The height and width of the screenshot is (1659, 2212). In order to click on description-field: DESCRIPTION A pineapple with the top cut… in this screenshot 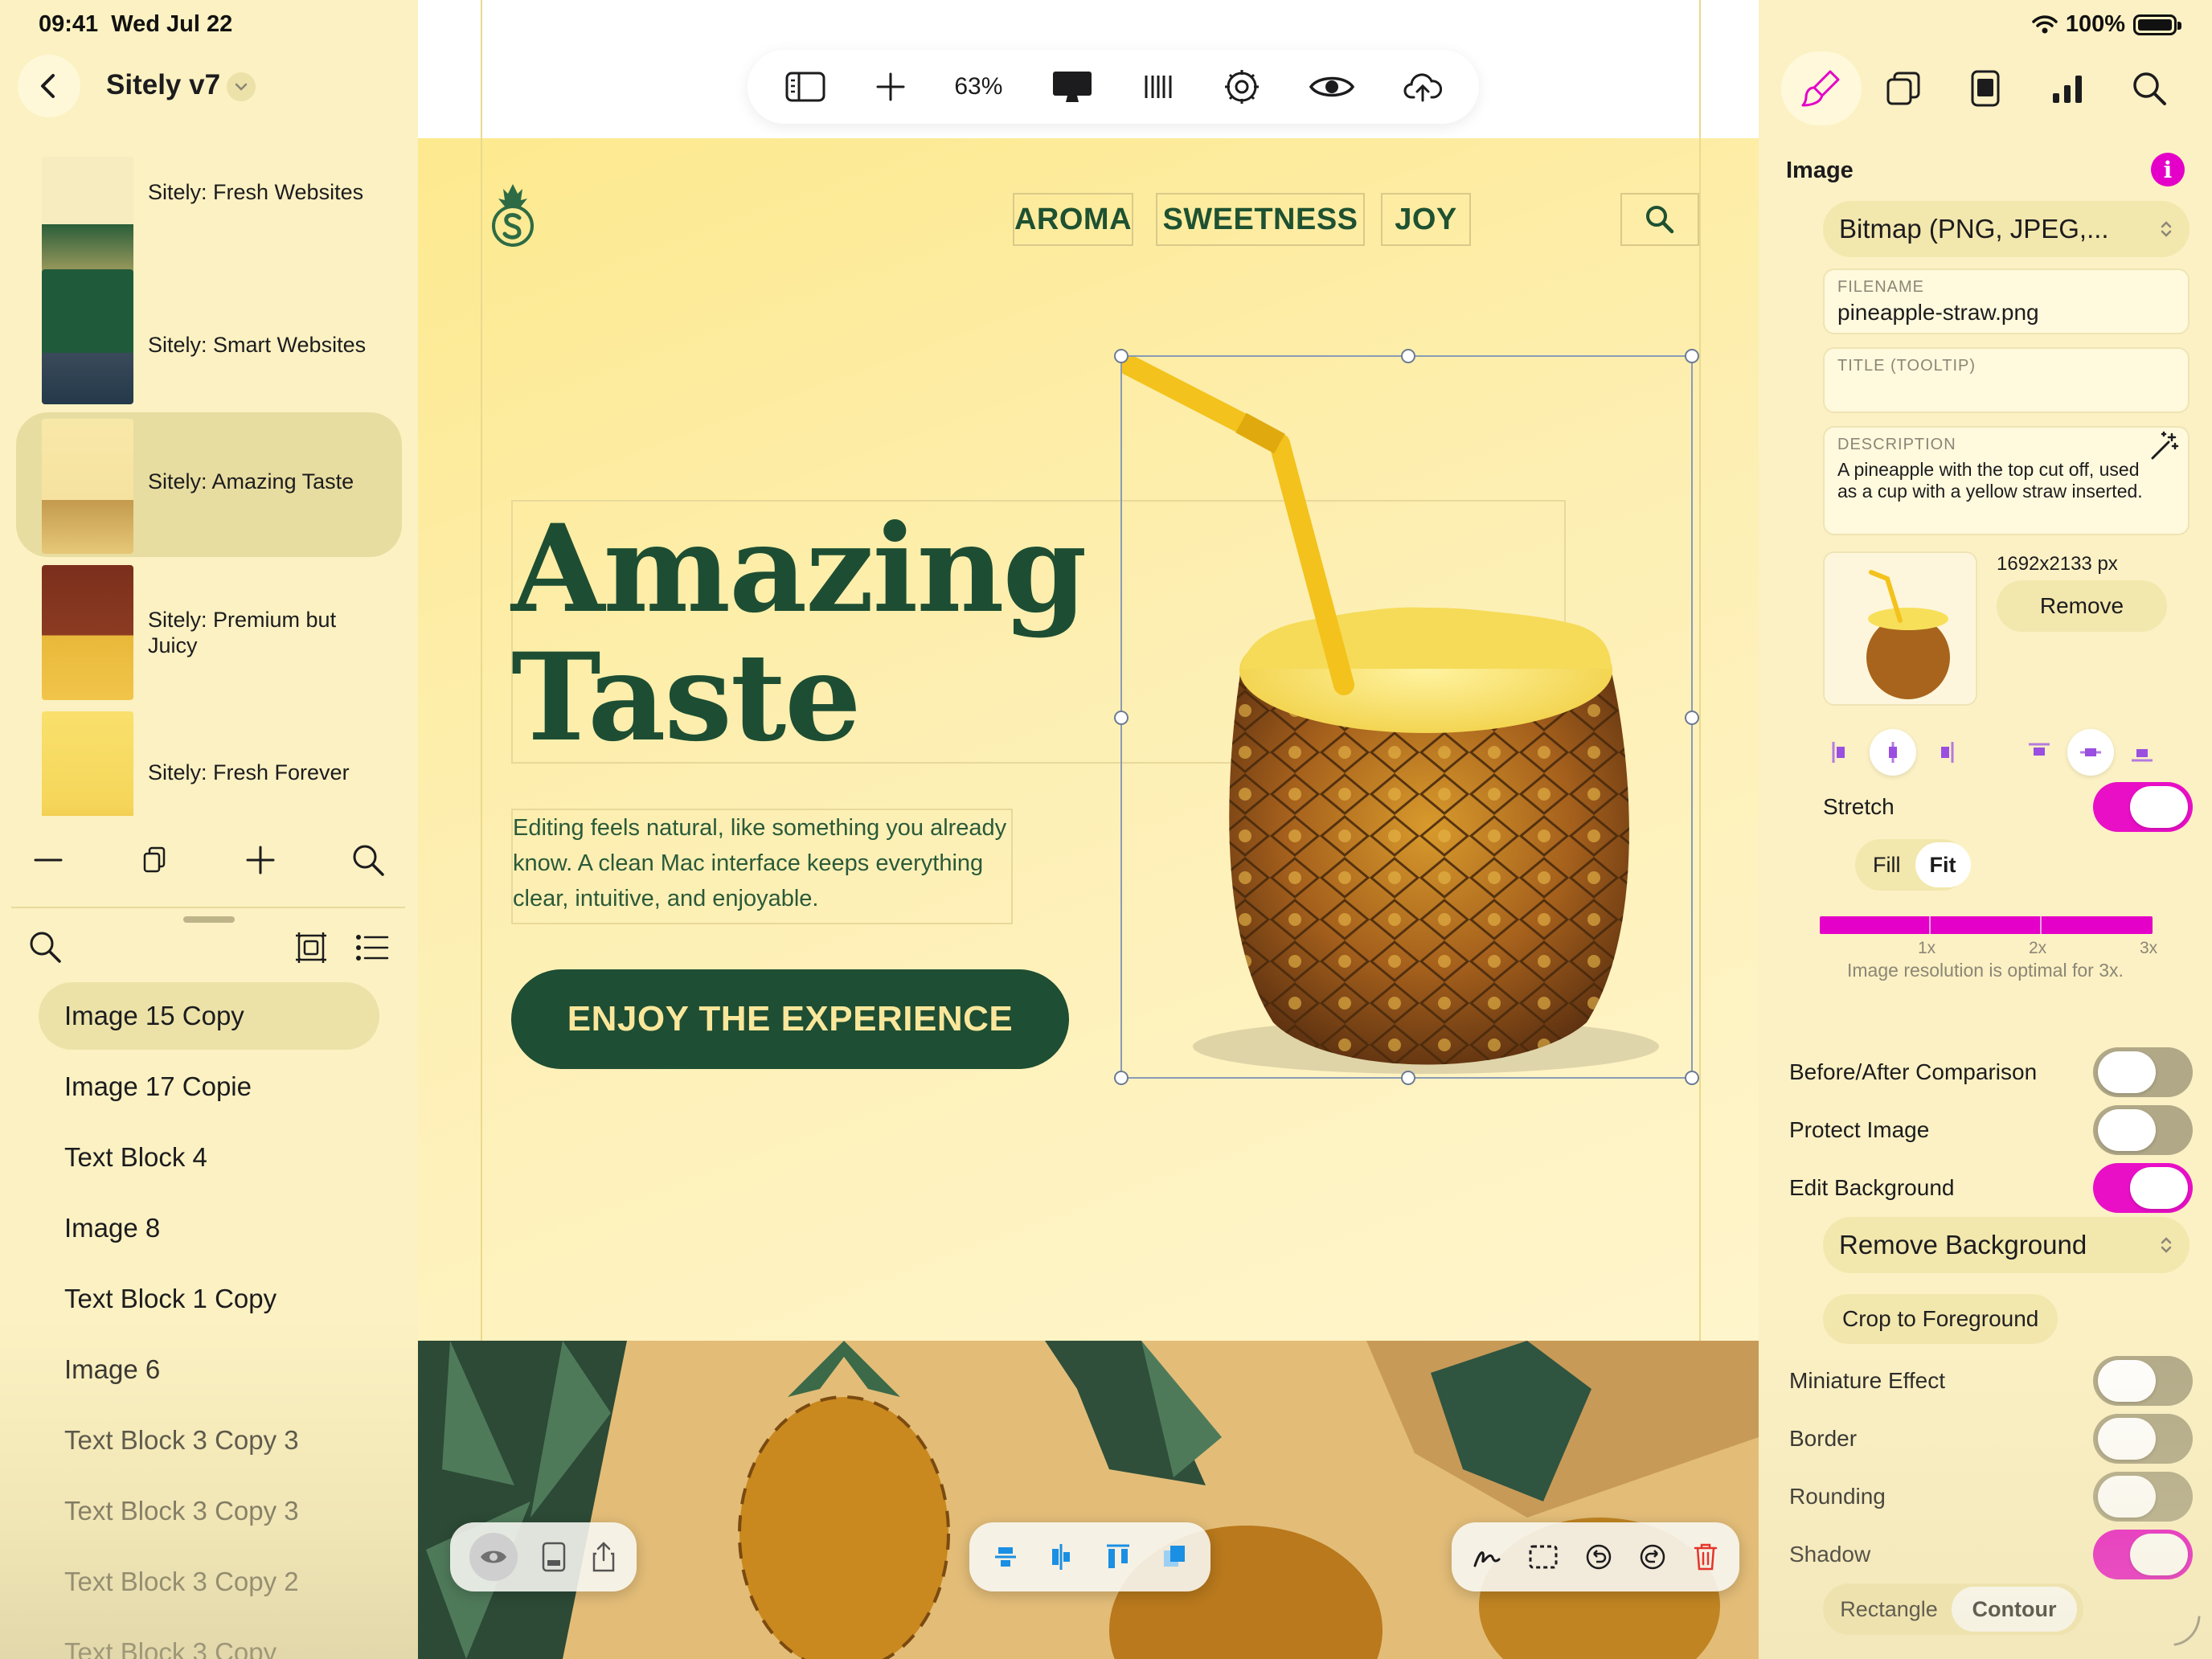, I will do `click(2006, 480)`.